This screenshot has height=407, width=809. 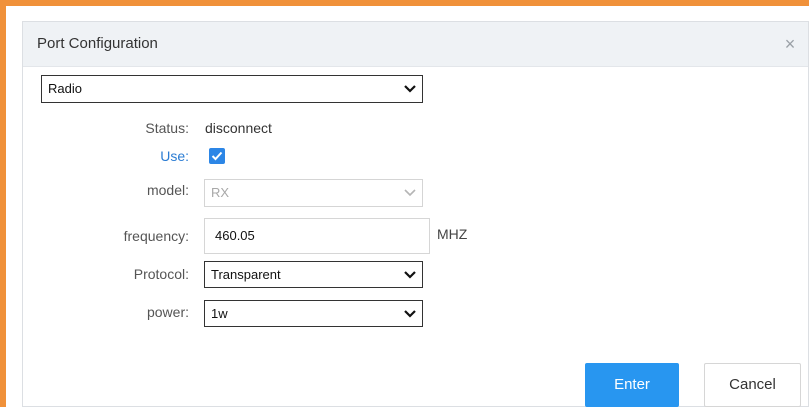 I want to click on frequency-value: 460.05, so click(x=235, y=235).